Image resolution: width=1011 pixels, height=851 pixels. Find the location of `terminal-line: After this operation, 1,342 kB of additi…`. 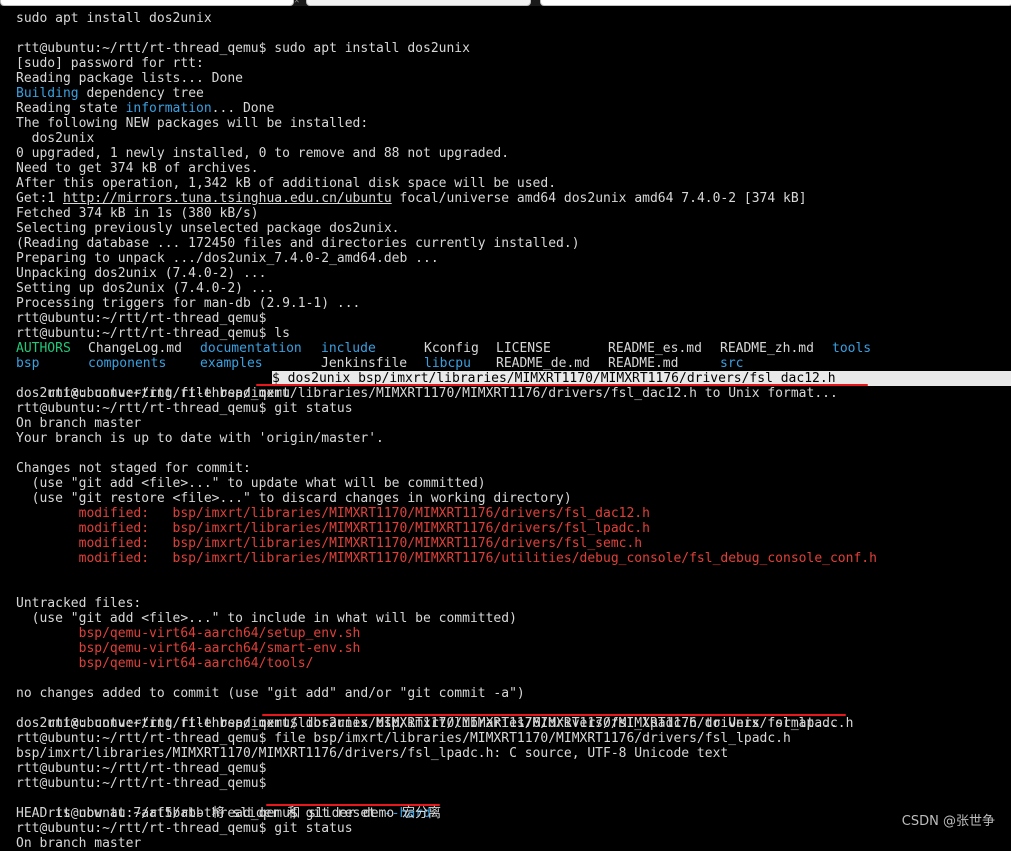

terminal-line: After this operation, 1,342 kB of additi… is located at coordinates (286, 183).